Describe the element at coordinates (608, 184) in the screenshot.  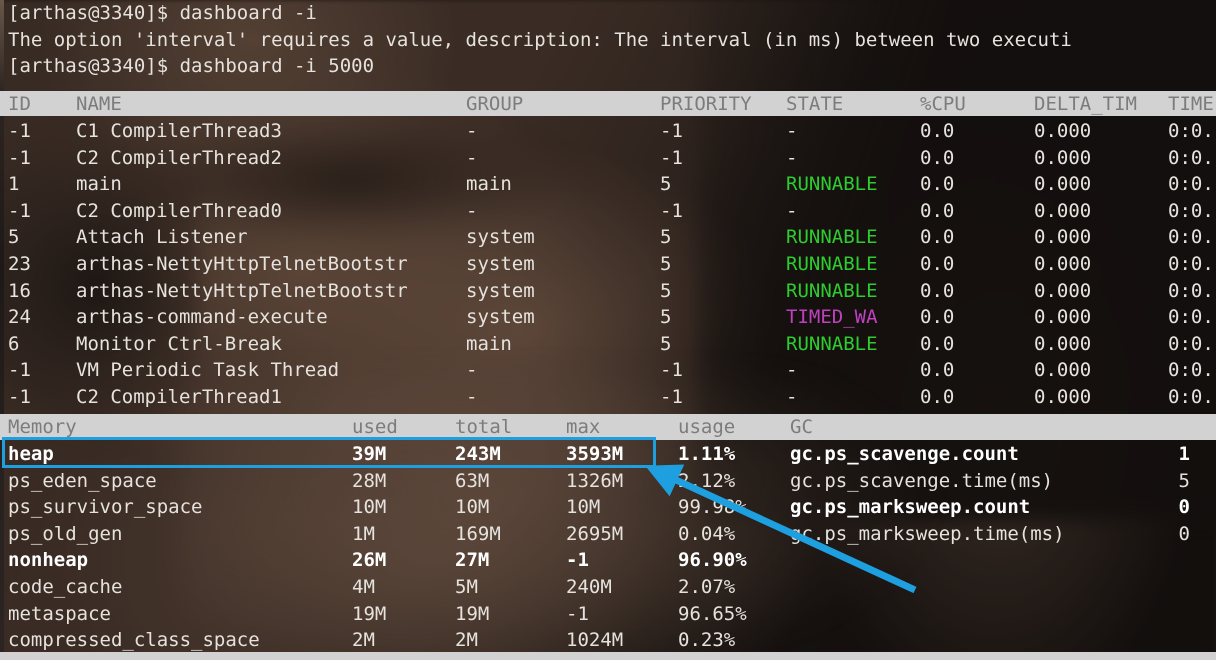
I see `thread-table-row: 1 main main 5 RUNNABLE 0.0 0.000 0:0.` at that location.